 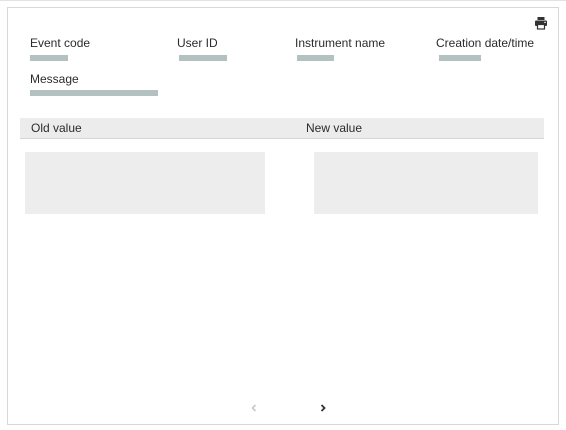 What do you see at coordinates (340, 43) in the screenshot?
I see `instrument-name-label: Instrument name` at bounding box center [340, 43].